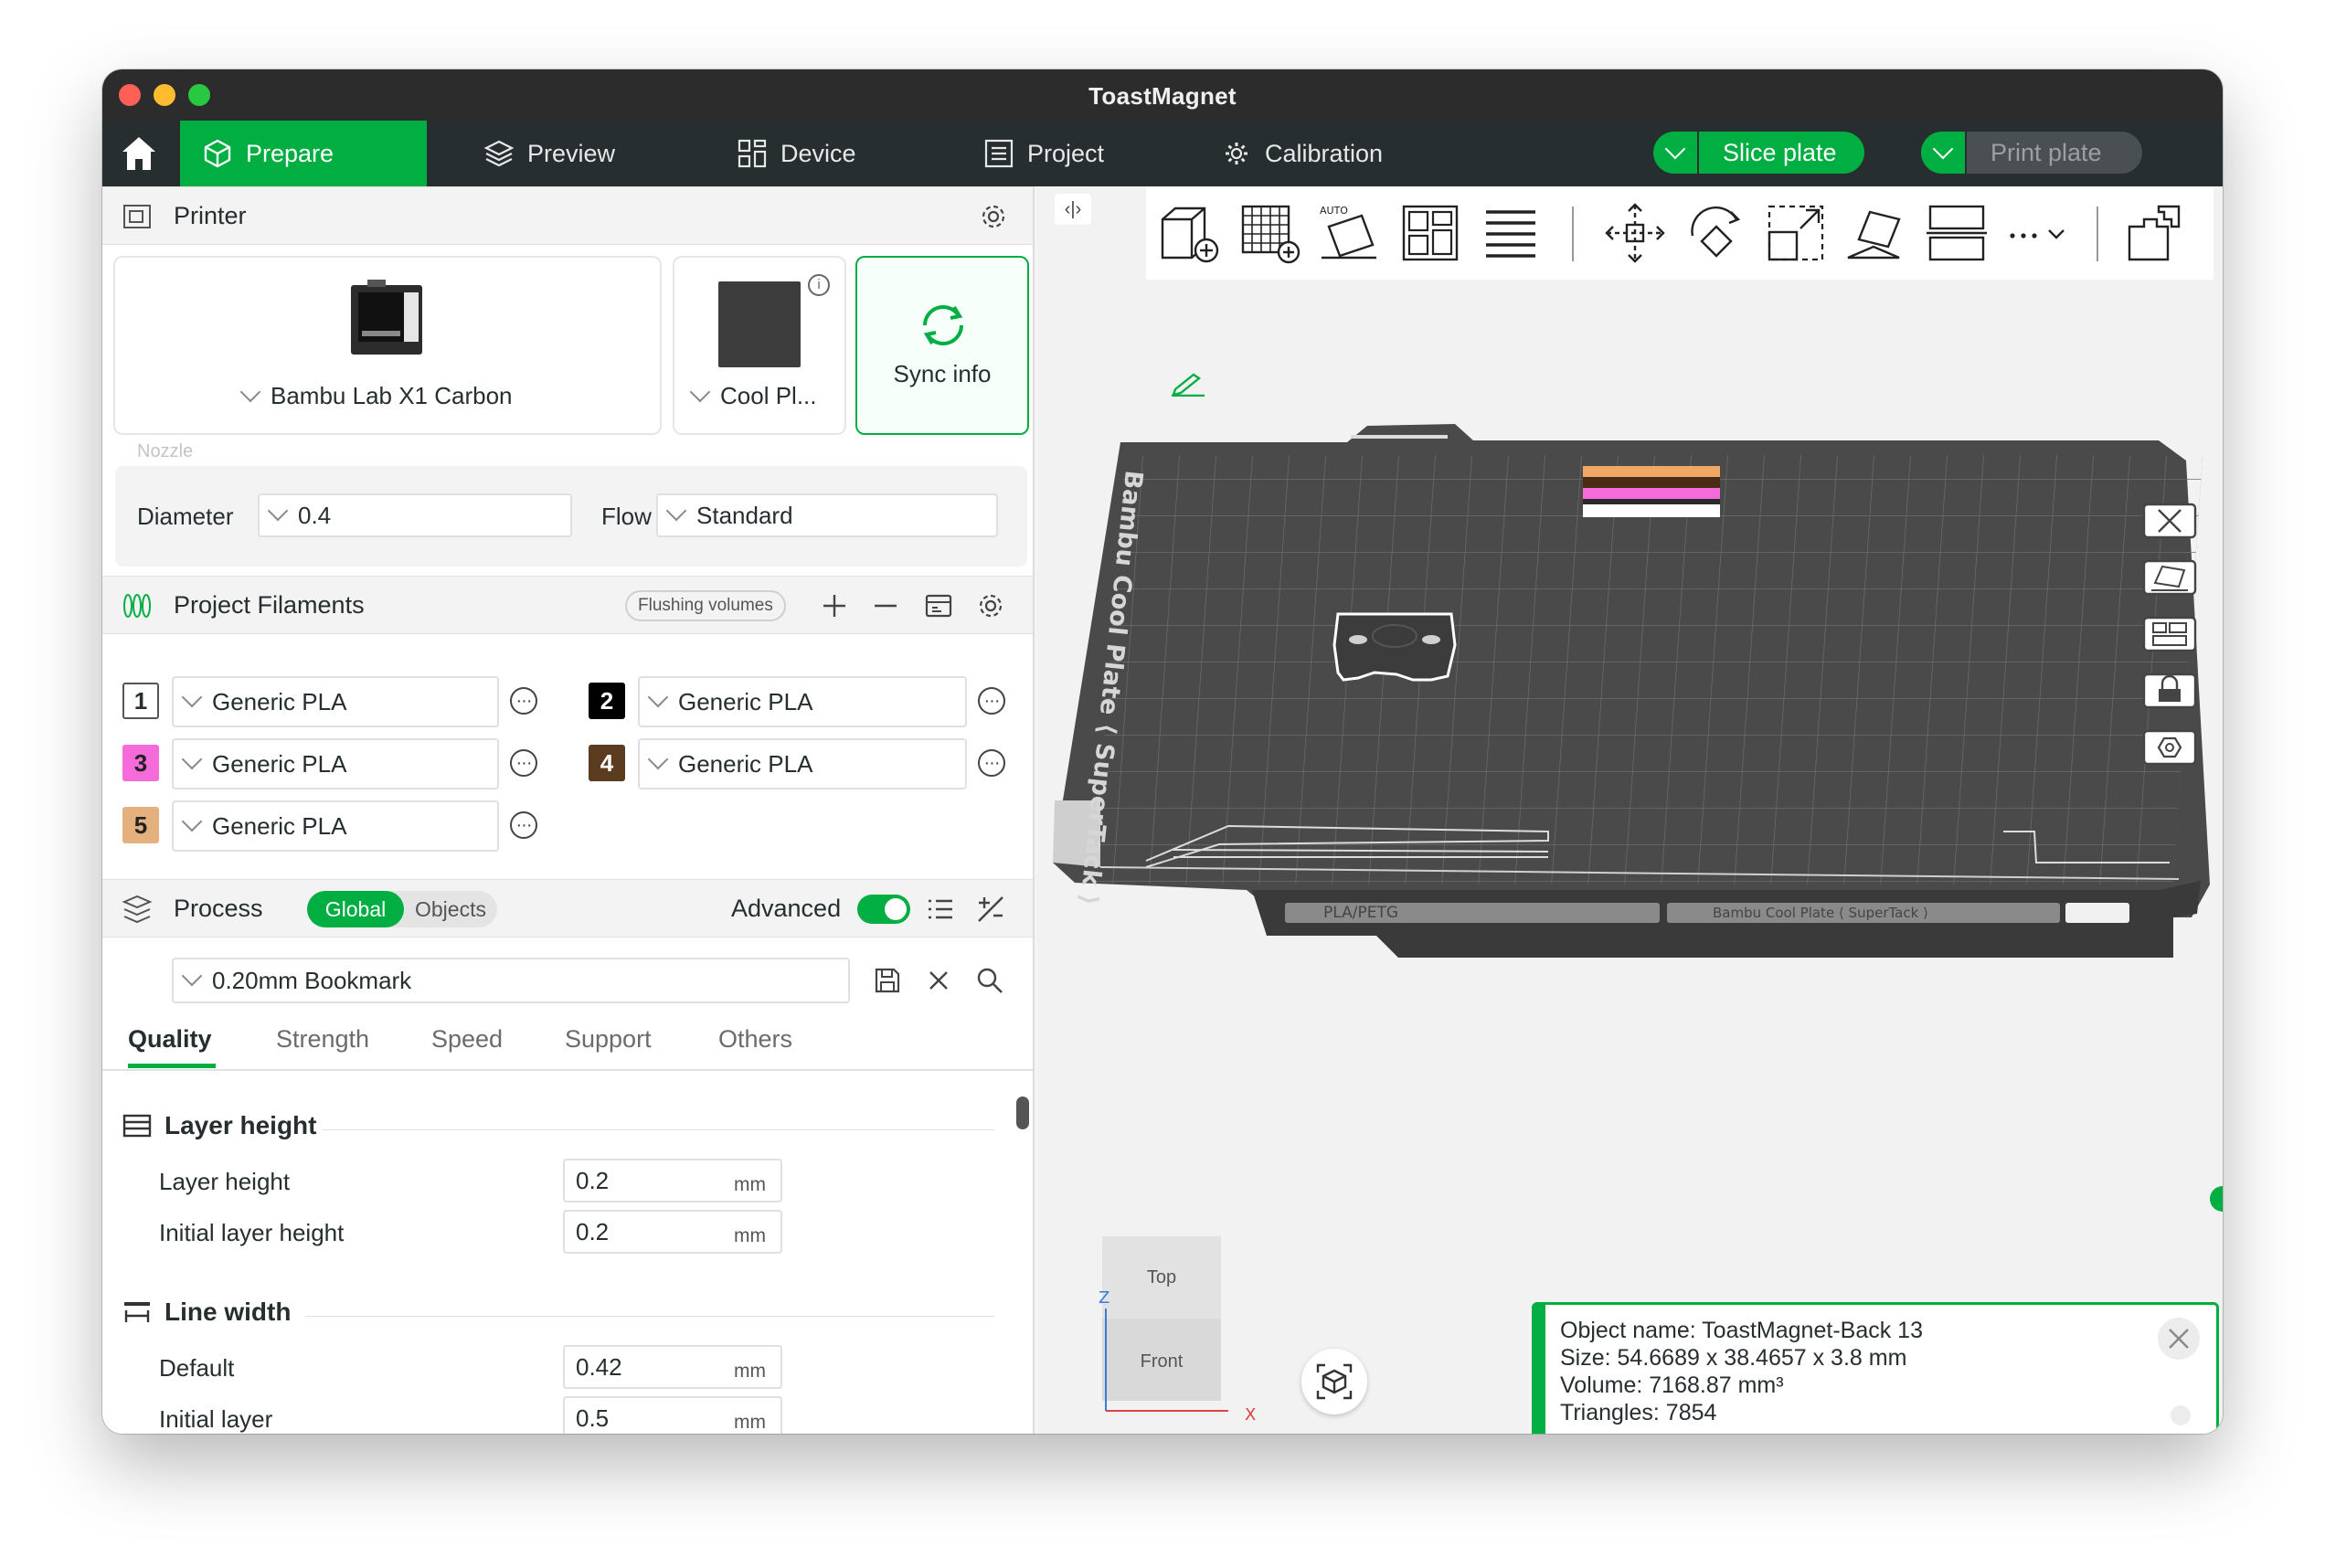  Describe the element at coordinates (942, 374) in the screenshot. I see `sync-info-label: Sync info` at that location.